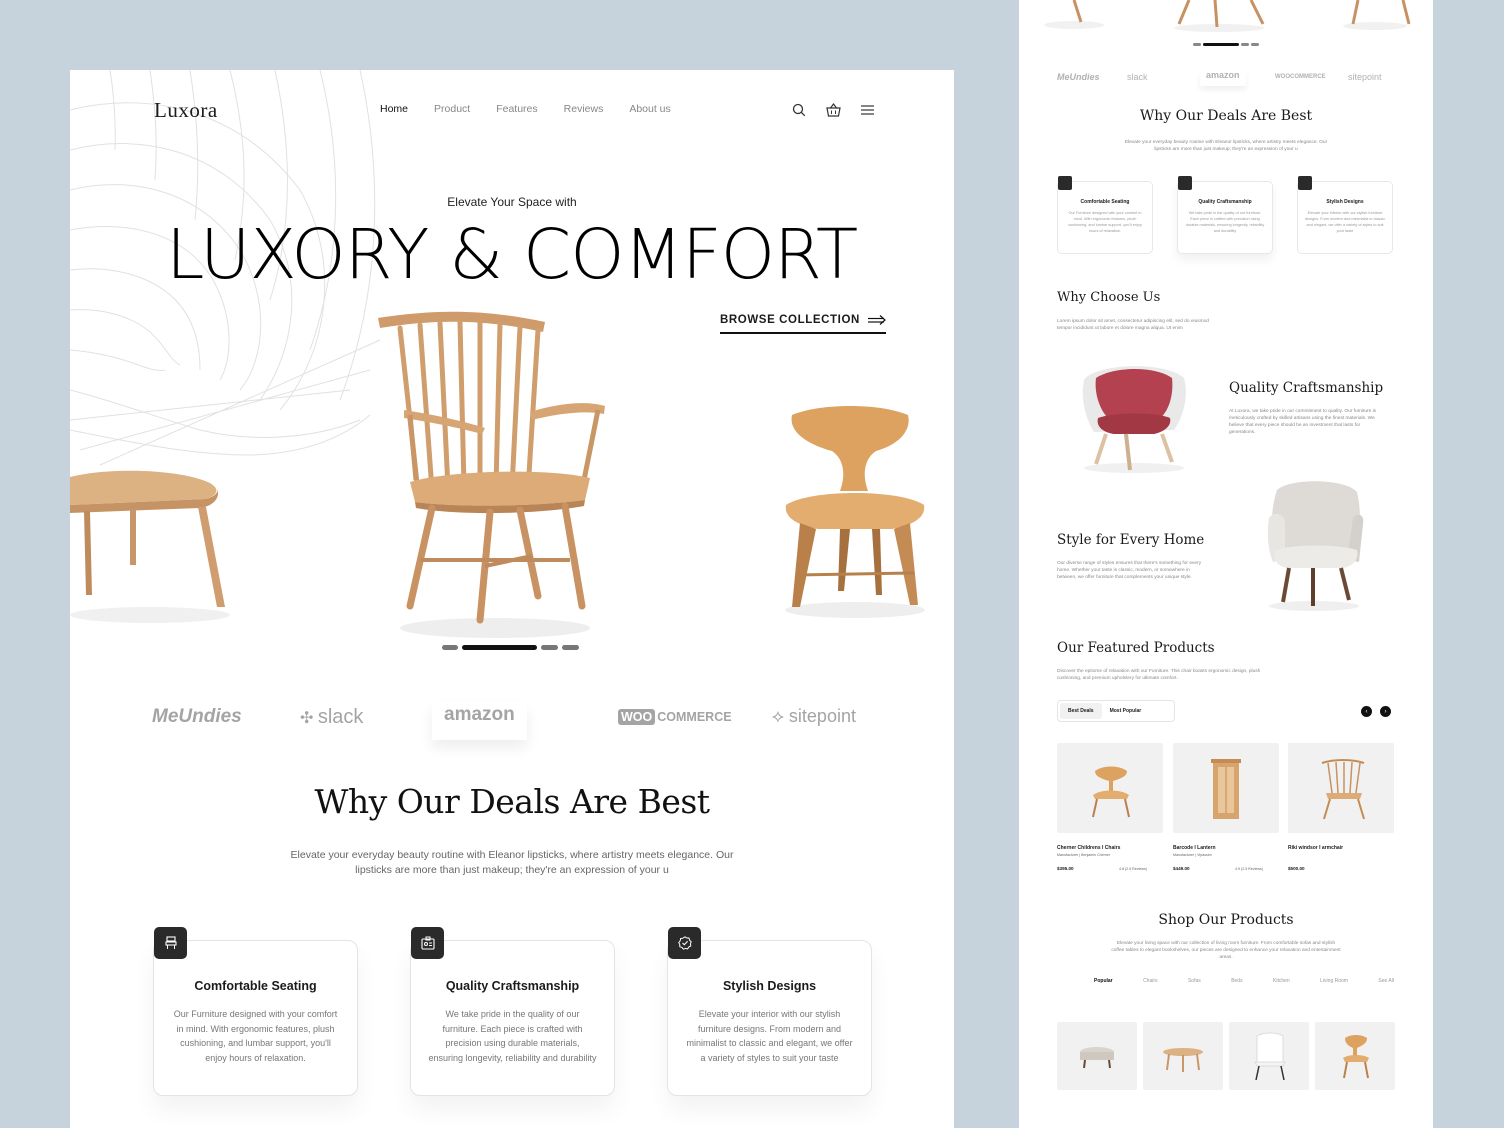 This screenshot has width=1504, height=1128. What do you see at coordinates (1084, 855) in the screenshot?
I see `product-maker: Manufacturer | Benjamin Cherner` at bounding box center [1084, 855].